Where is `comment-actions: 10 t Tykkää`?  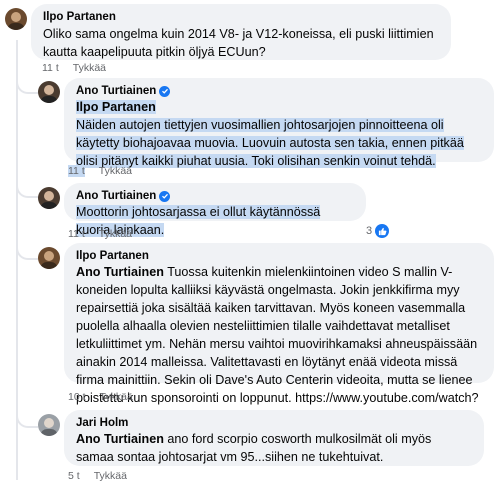 comment-actions: 10 t Tykkää is located at coordinates (100, 397).